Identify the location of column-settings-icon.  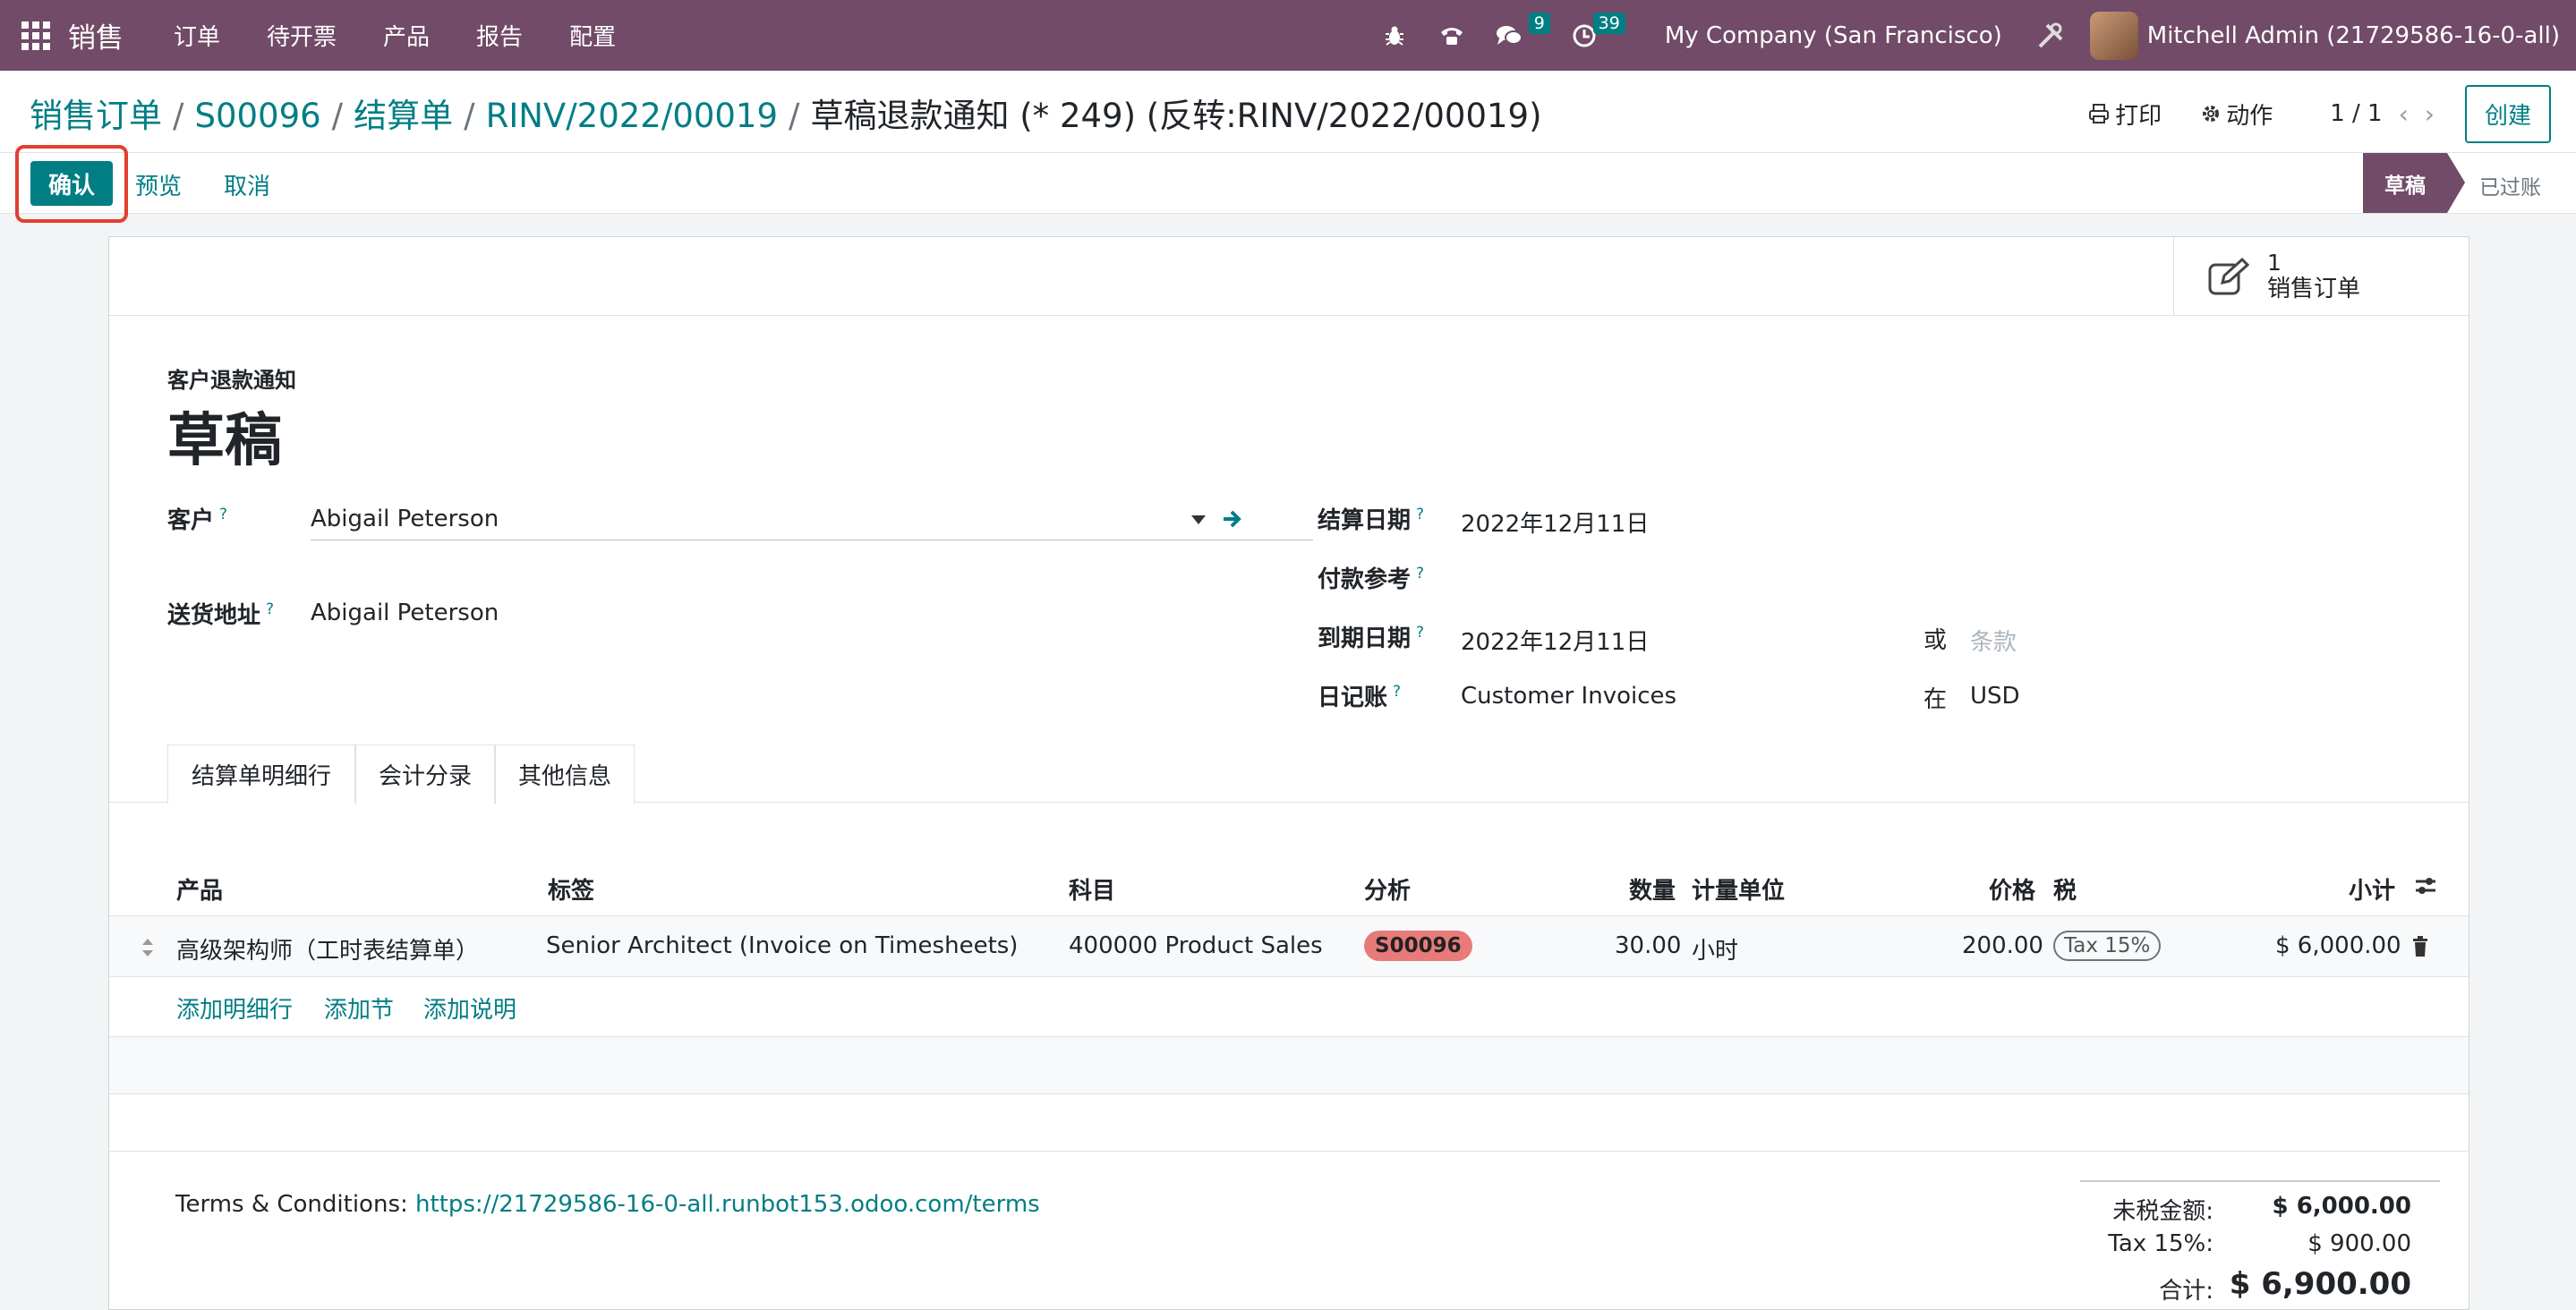
(2425, 886).